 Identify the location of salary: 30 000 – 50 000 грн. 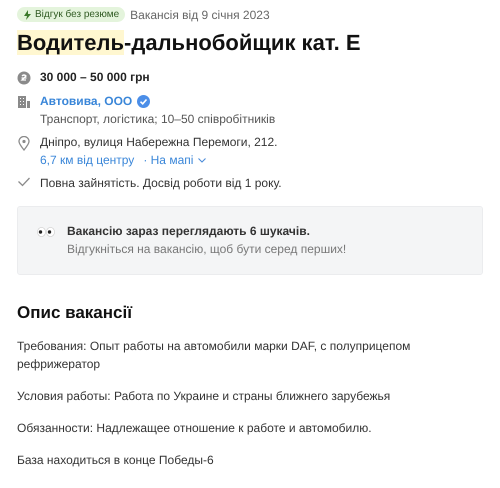
(95, 77).